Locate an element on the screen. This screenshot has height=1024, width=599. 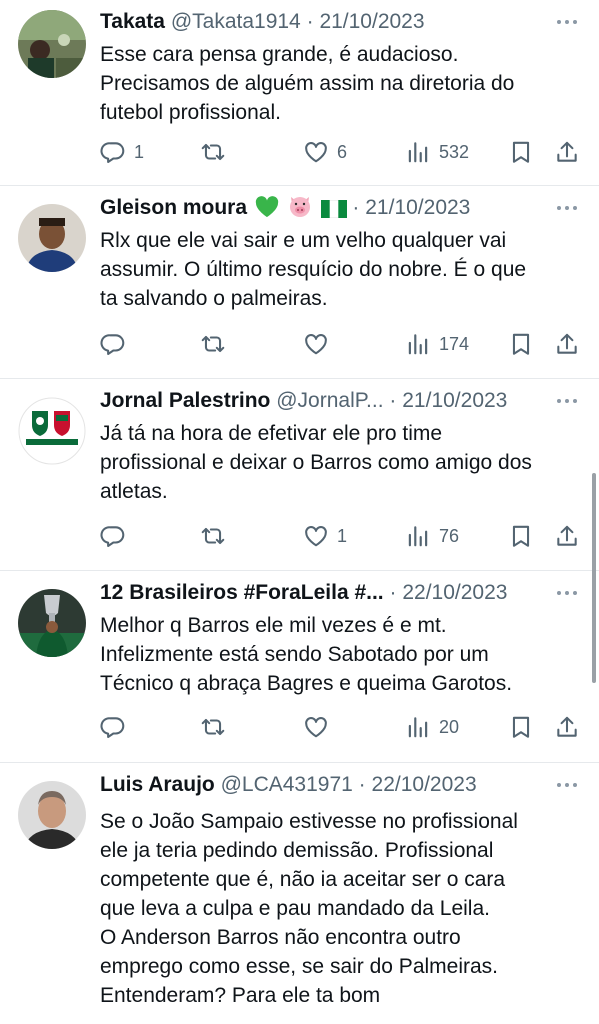
bookmark-icon is located at coordinates (521, 727).